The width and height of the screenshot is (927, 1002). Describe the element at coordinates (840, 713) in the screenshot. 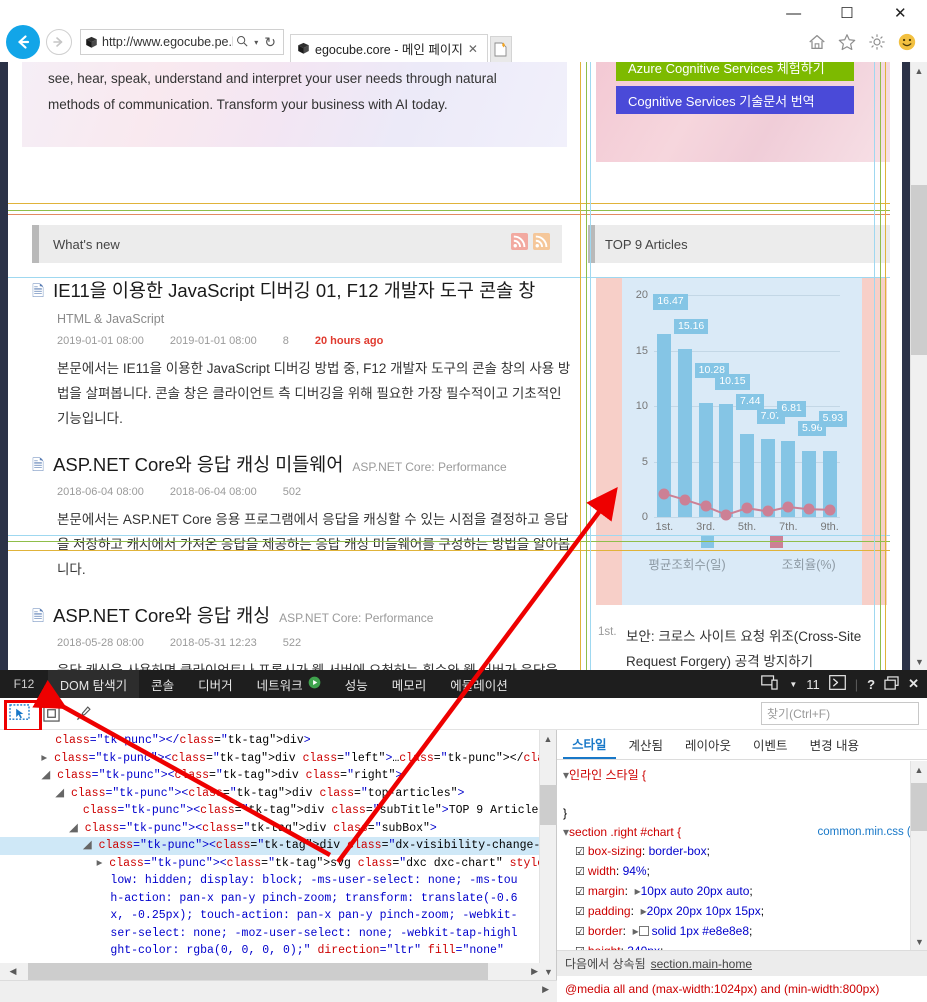

I see `search-input: 찾기(Ctrl+F)` at that location.